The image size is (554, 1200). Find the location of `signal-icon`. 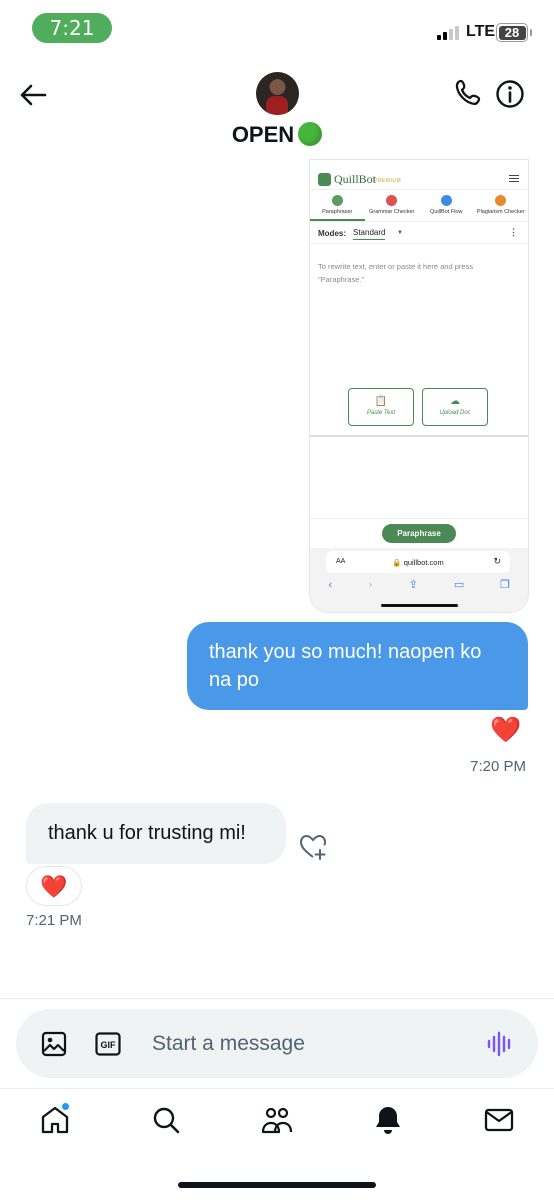

signal-icon is located at coordinates (448, 33).